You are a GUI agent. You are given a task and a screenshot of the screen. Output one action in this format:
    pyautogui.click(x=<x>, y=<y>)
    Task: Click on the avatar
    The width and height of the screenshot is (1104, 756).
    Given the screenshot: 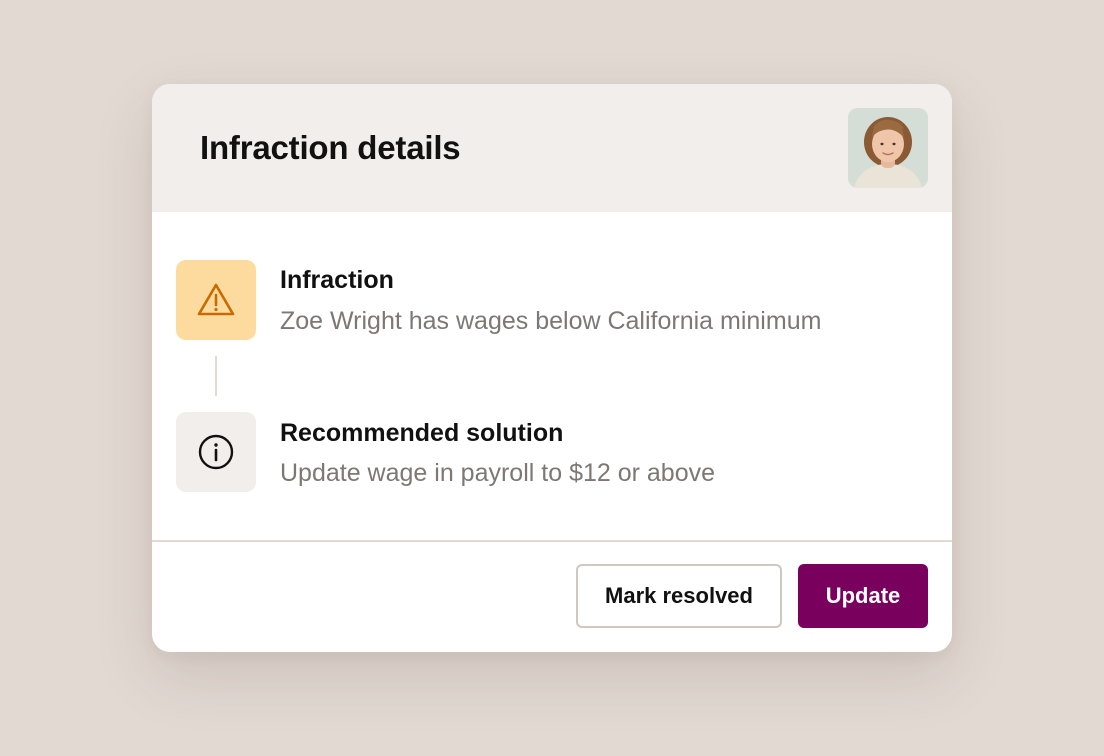 What is the action you would take?
    pyautogui.click(x=888, y=148)
    